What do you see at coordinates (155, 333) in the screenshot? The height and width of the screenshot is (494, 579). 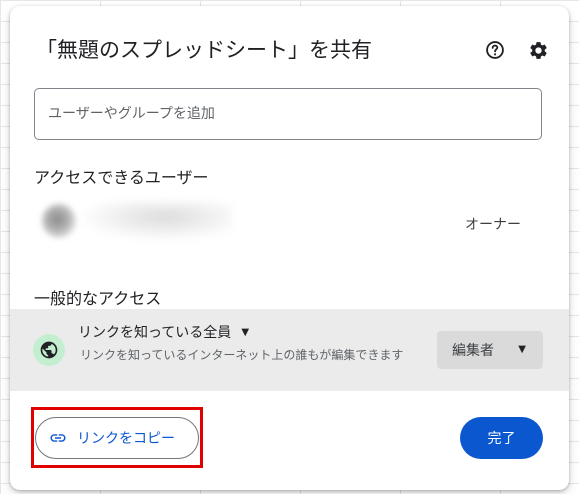 I see `access-scope-label: リンクを知っている全員` at bounding box center [155, 333].